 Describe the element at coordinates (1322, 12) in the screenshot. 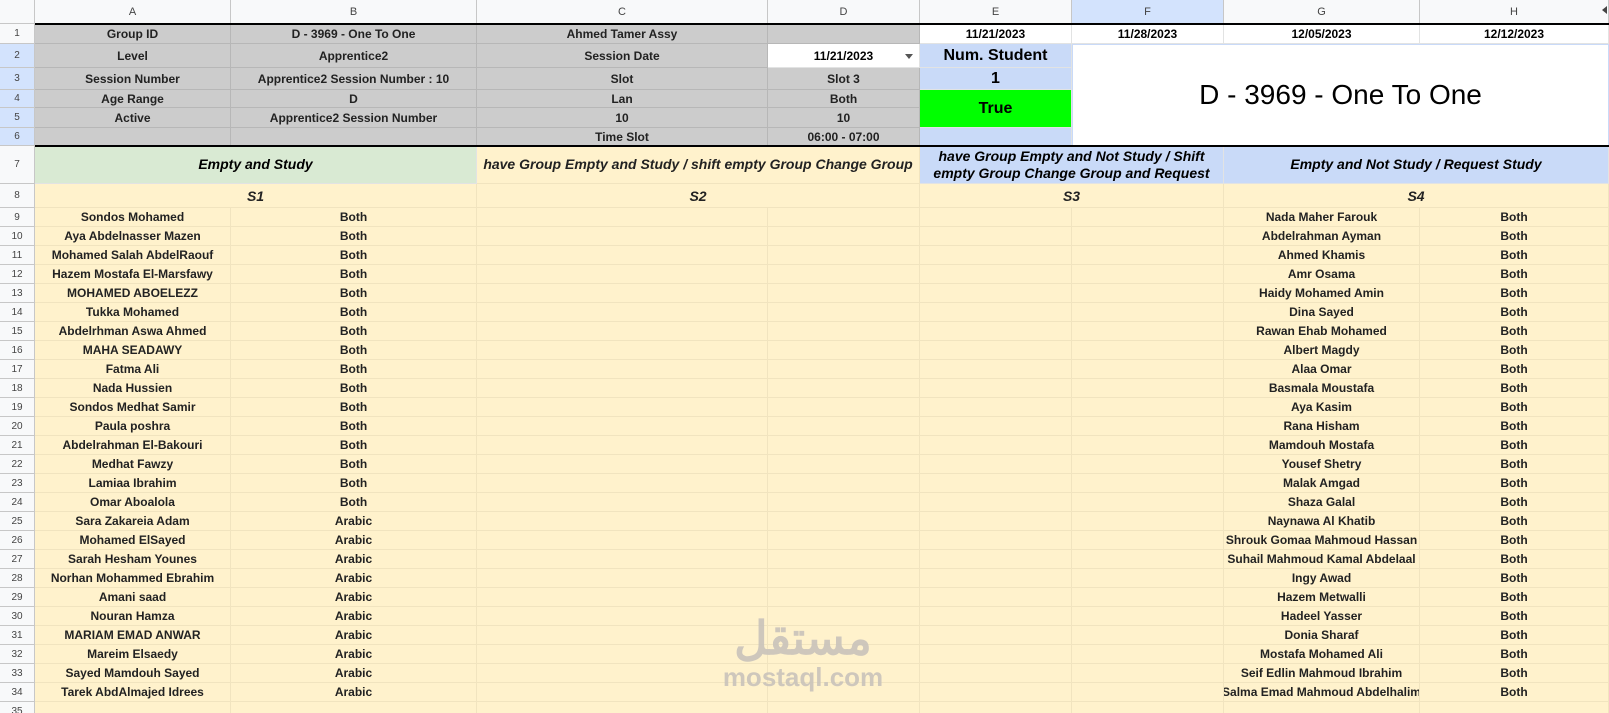

I see `column-header-g: G` at that location.